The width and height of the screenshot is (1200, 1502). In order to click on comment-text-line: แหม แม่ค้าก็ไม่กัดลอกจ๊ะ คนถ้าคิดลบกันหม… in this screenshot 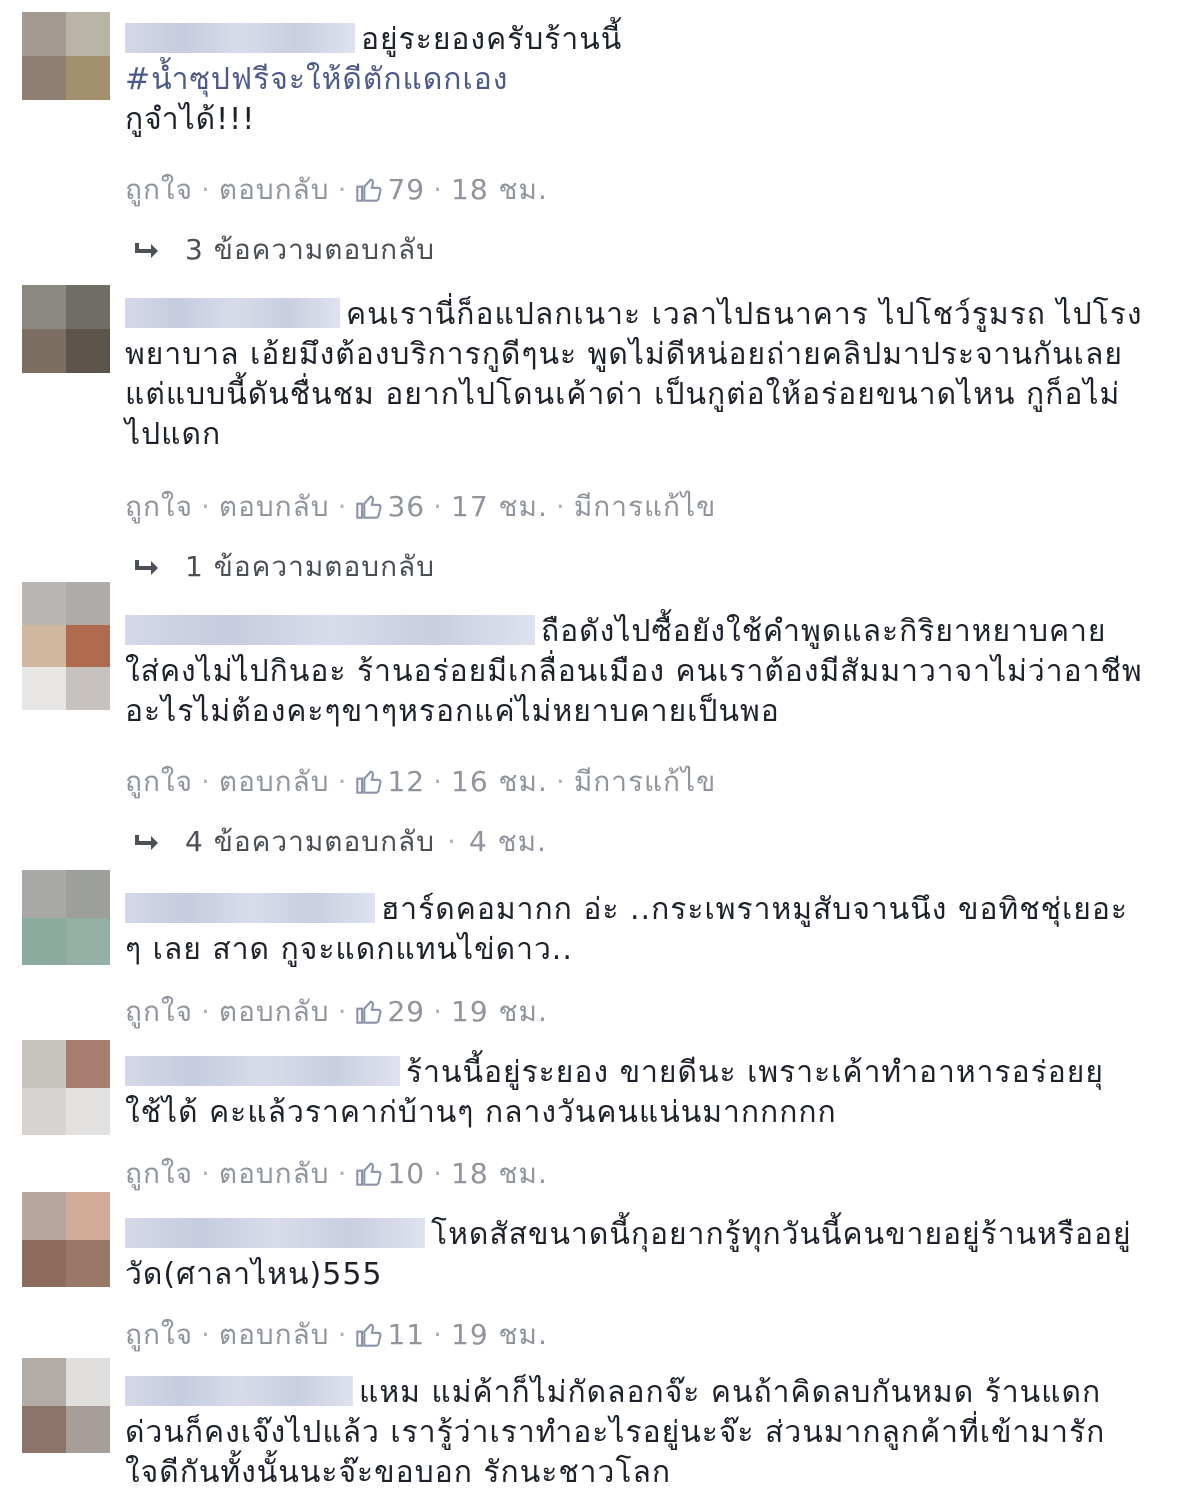, I will do `click(730, 1392)`.